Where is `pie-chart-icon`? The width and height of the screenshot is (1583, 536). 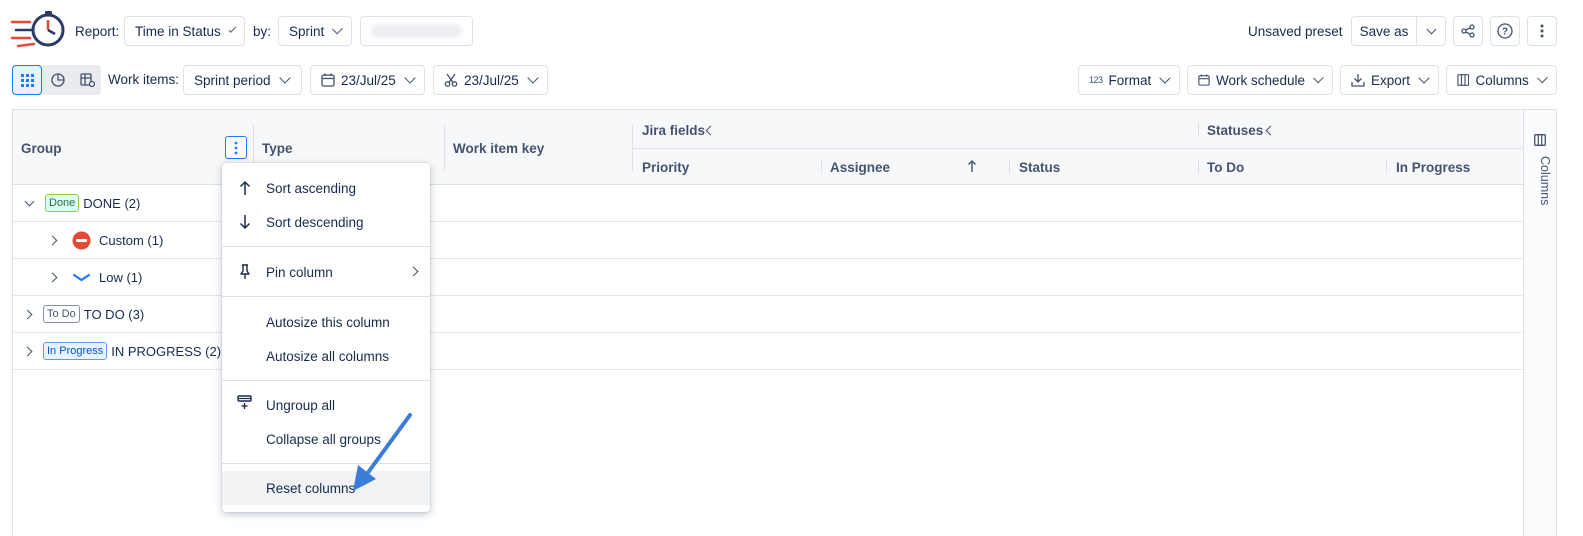
pie-chart-icon is located at coordinates (58, 80).